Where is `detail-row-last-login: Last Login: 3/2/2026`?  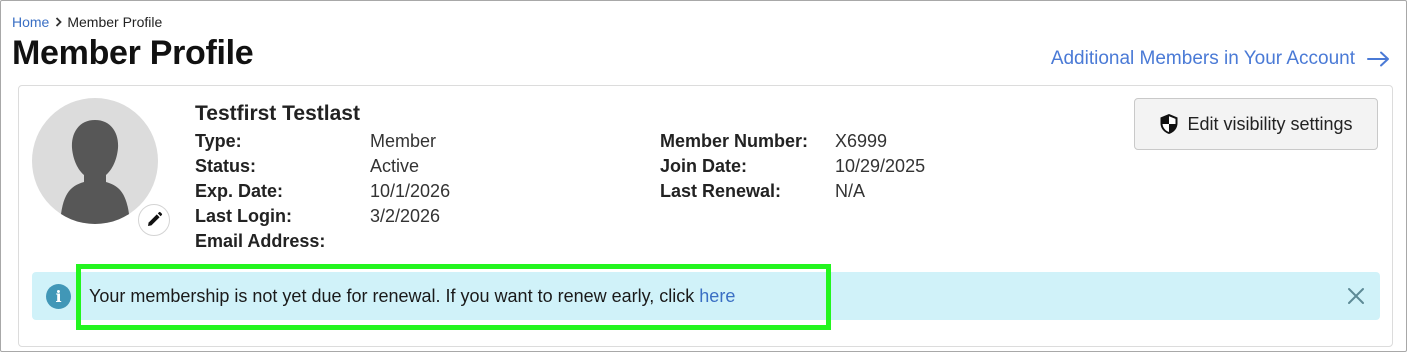 detail-row-last-login: Last Login: 3/2/2026 is located at coordinates (322, 216).